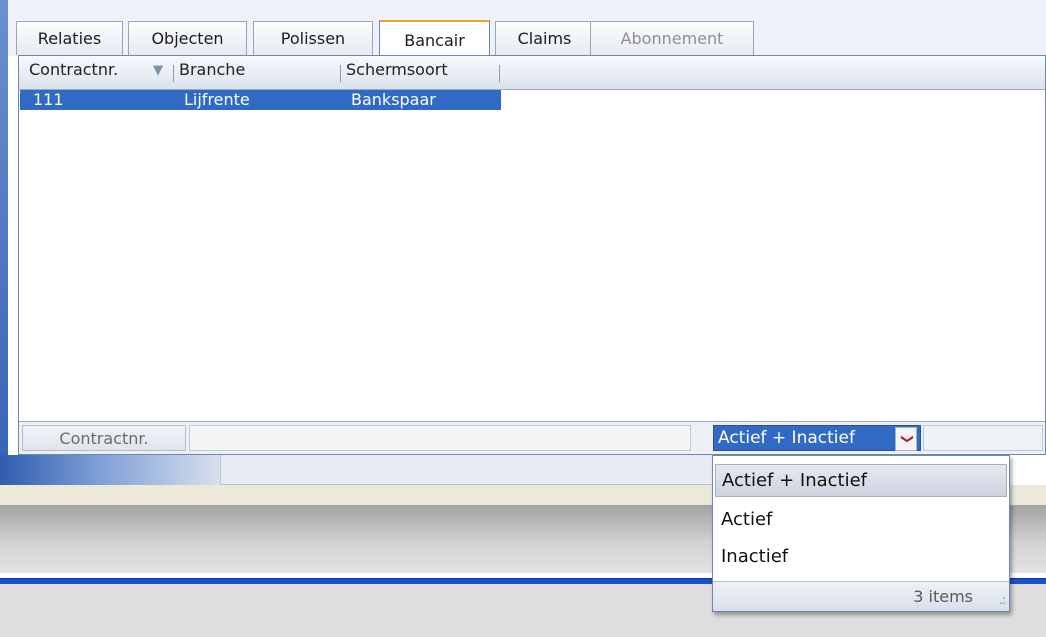  Describe the element at coordinates (861, 519) in the screenshot. I see `dropdown-option-actief: Actief` at that location.